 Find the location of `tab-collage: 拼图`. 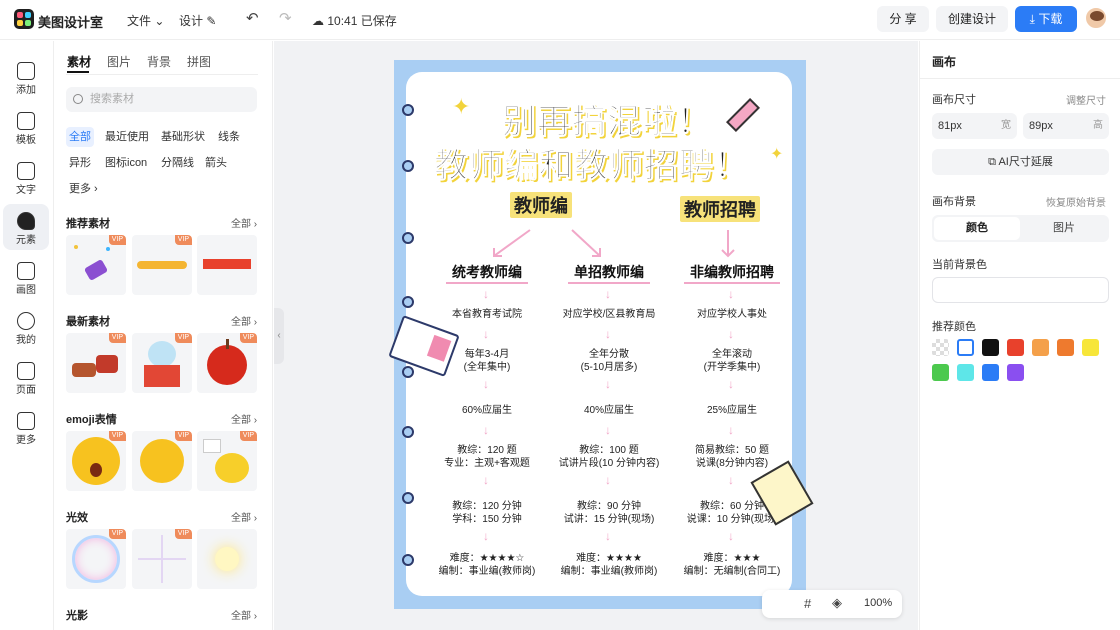

tab-collage: 拼图 is located at coordinates (199, 61).